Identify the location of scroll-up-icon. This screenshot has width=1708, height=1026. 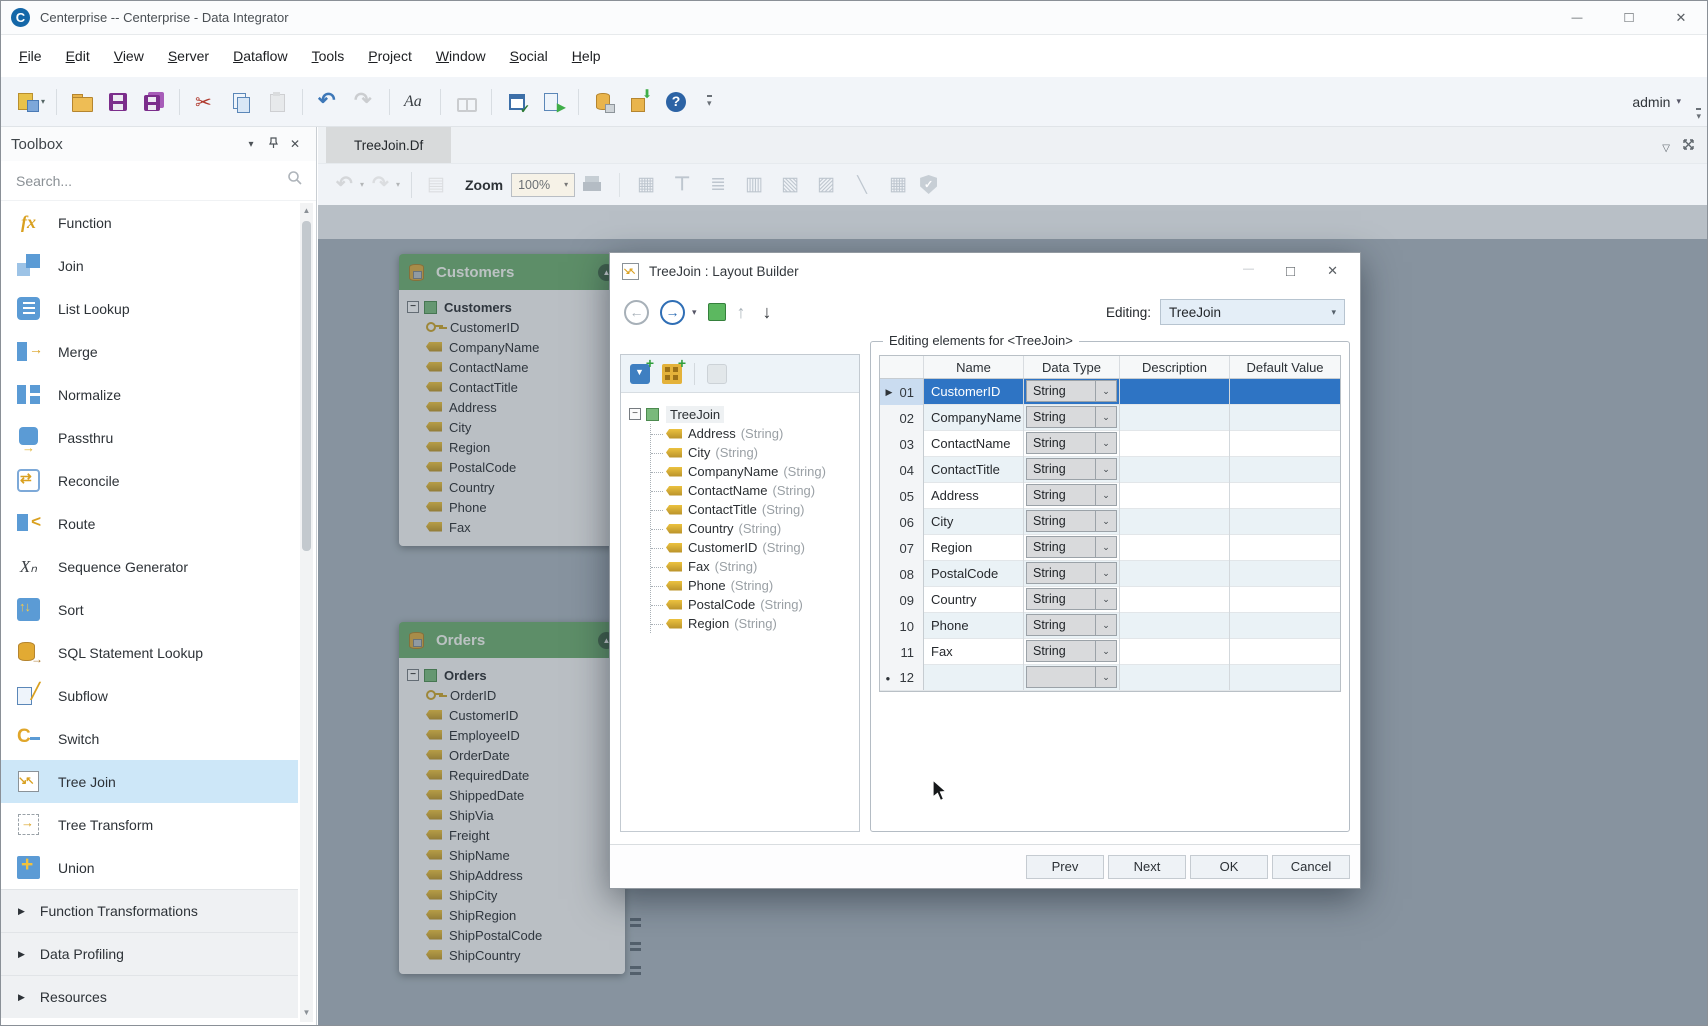
(307, 210).